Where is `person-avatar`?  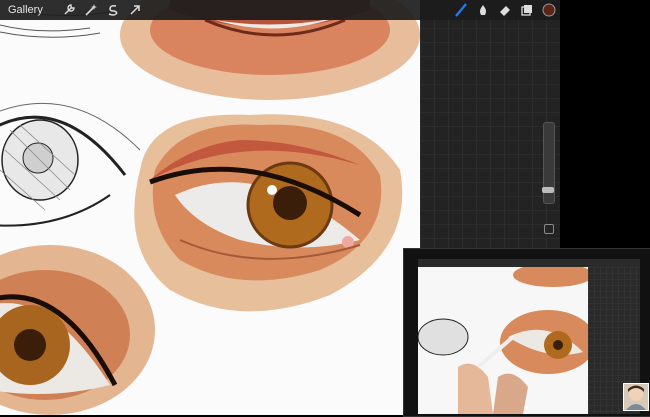
person-avatar is located at coordinates (636, 397).